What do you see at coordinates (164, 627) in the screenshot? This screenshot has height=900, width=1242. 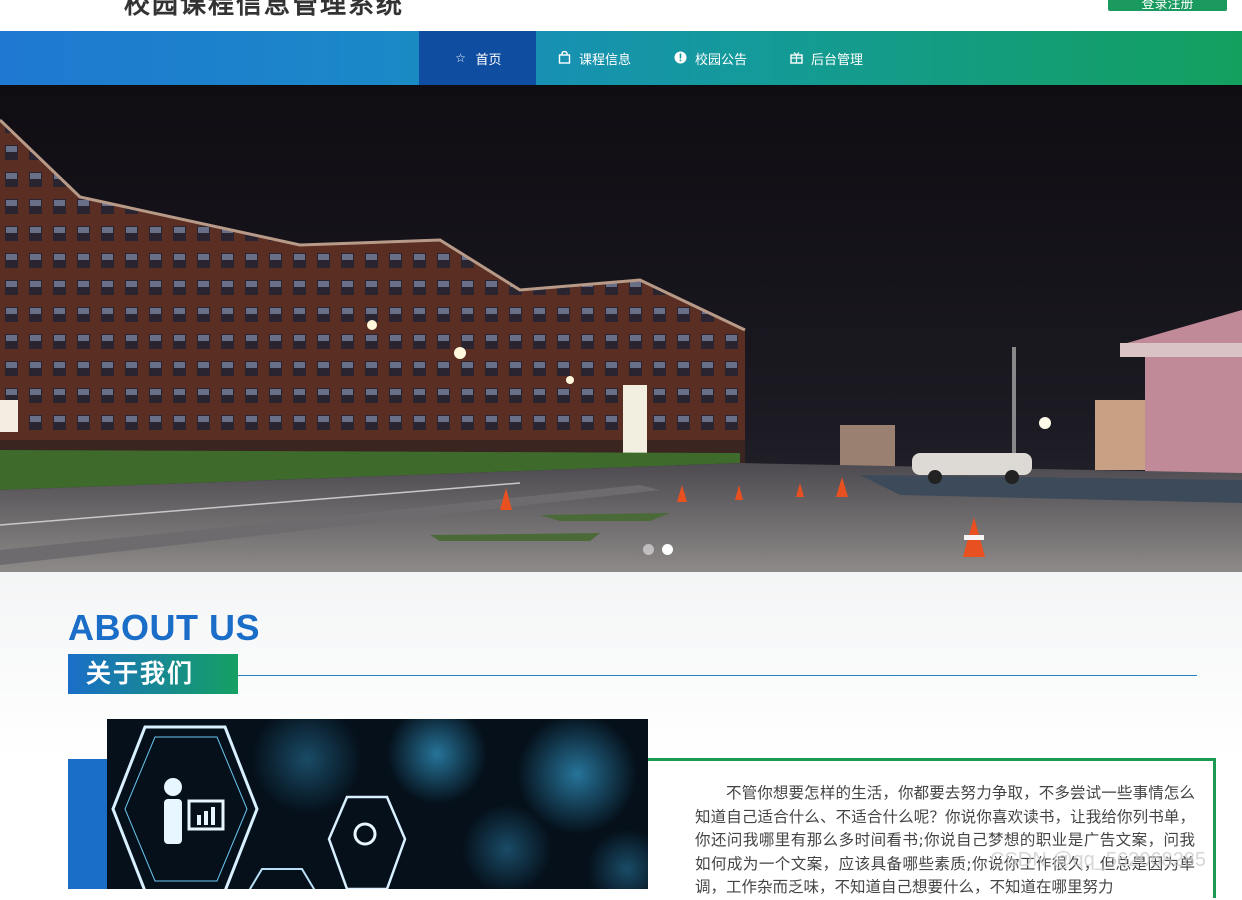 I see `about-title-en: ABOUT US` at bounding box center [164, 627].